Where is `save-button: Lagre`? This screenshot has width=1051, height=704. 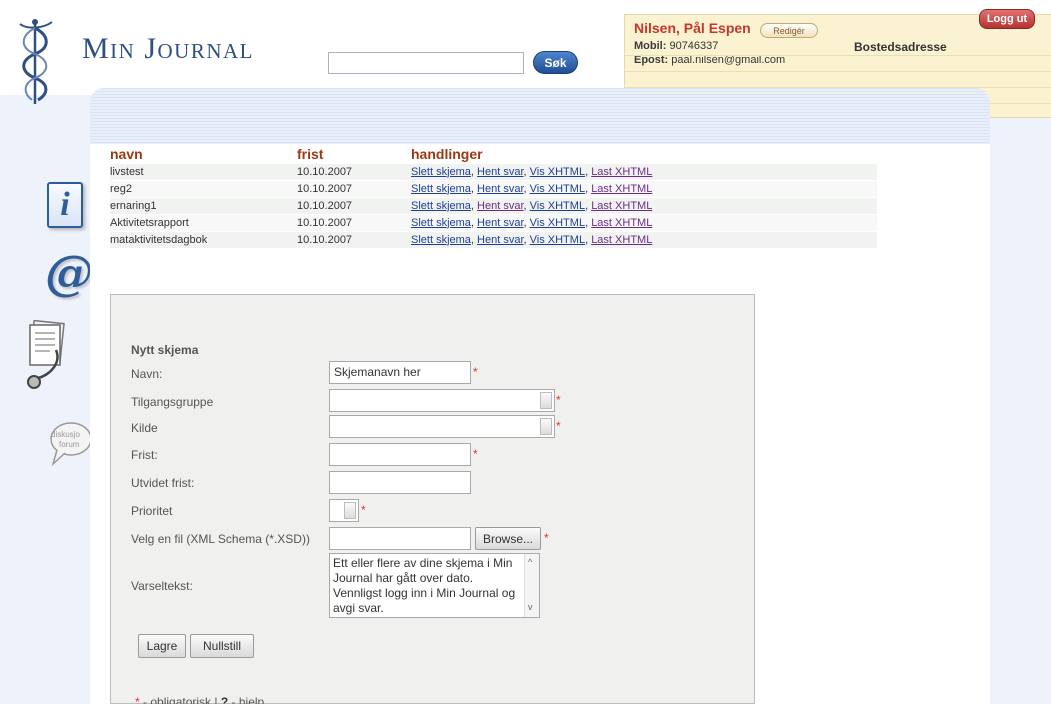
save-button: Lagre is located at coordinates (162, 646).